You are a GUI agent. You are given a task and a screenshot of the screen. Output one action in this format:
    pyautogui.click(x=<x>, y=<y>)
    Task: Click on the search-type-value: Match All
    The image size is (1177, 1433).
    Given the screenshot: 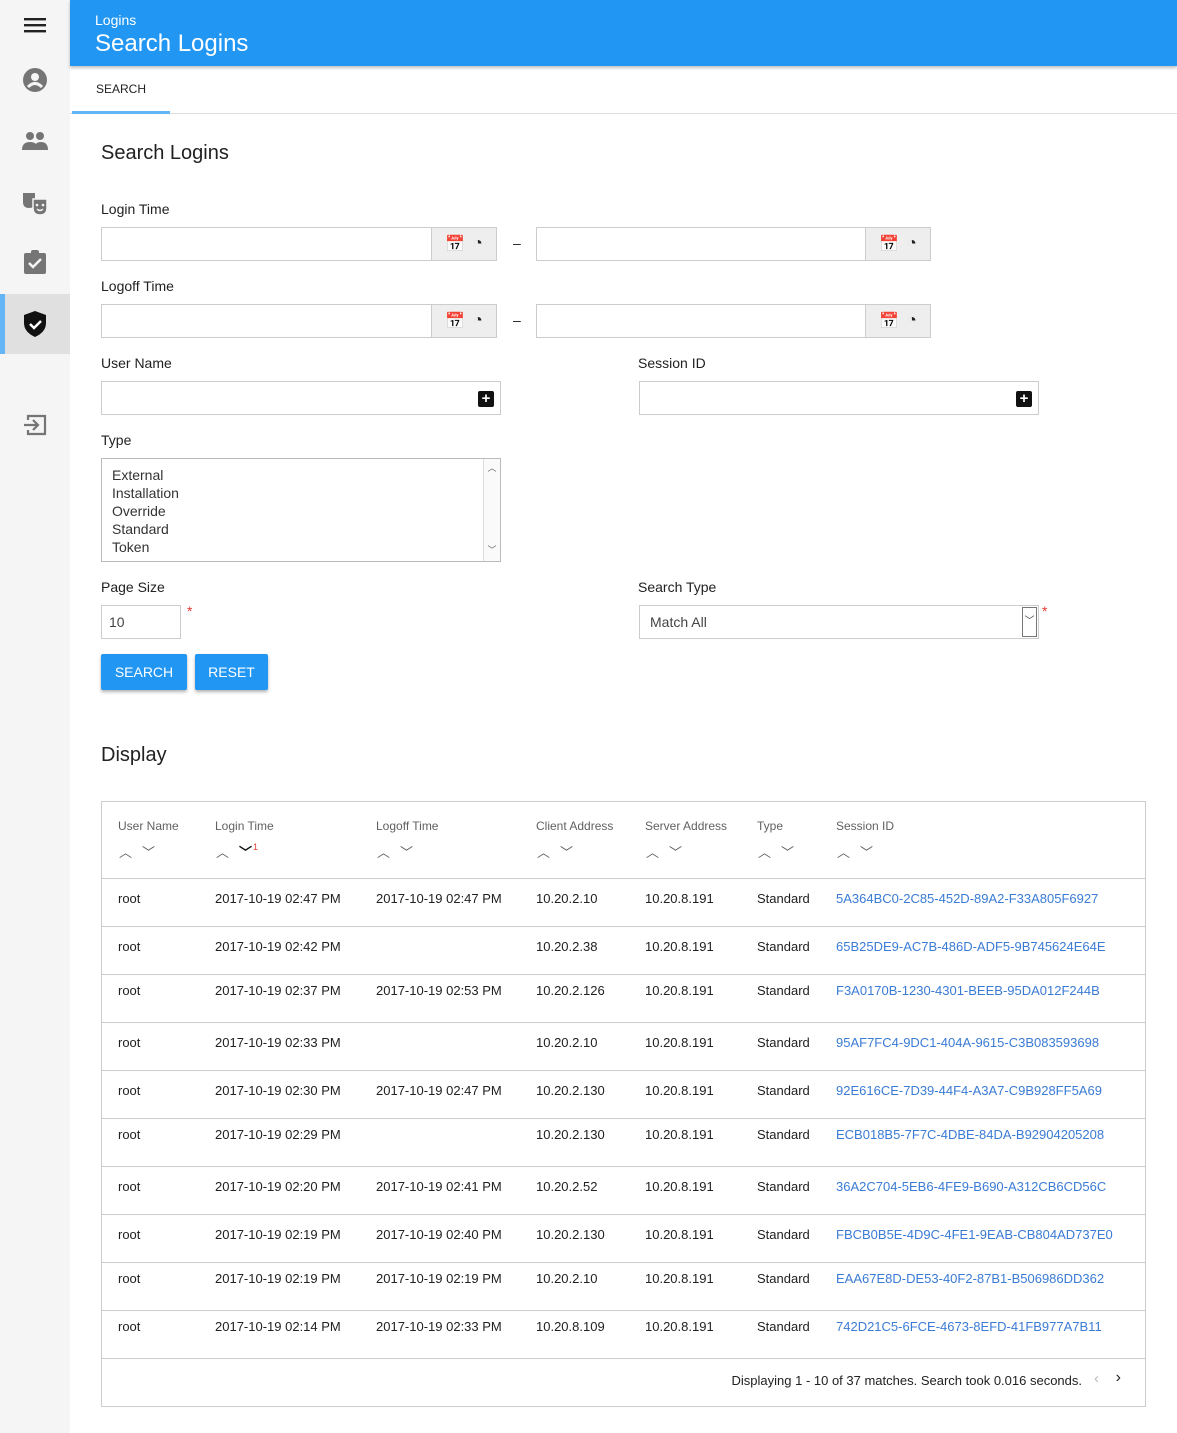 What is the action you would take?
    pyautogui.click(x=678, y=622)
    